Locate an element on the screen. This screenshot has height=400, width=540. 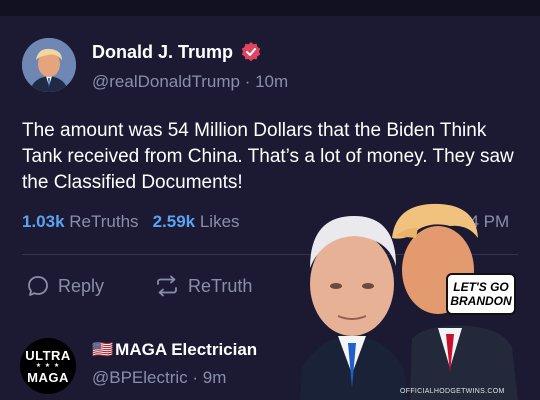
likes-stat: 2.59k Likes is located at coordinates (196, 221).